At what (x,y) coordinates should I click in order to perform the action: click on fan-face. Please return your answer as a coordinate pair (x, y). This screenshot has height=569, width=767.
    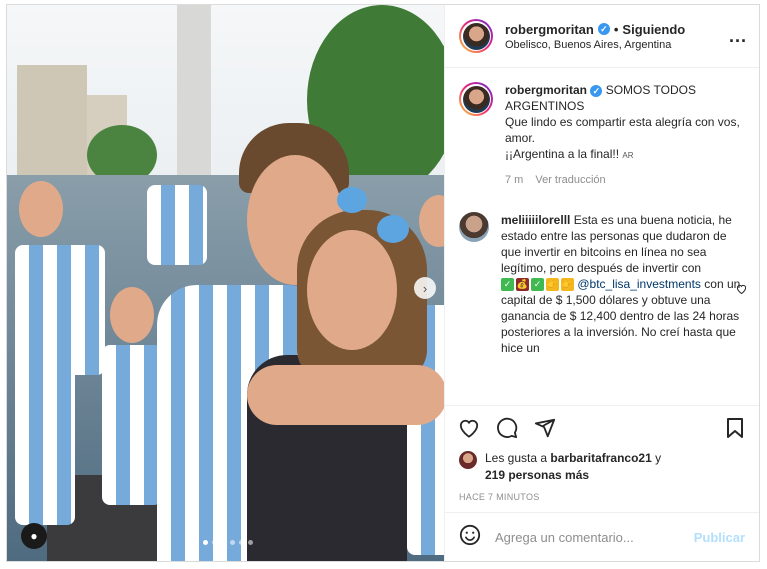
    Looking at the image, I should click on (41, 209).